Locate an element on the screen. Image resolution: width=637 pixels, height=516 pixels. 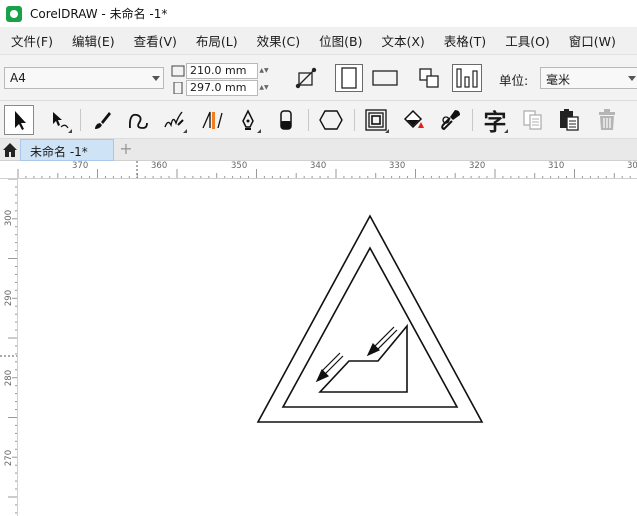
page-size-value: A4 is located at coordinates (18, 78).